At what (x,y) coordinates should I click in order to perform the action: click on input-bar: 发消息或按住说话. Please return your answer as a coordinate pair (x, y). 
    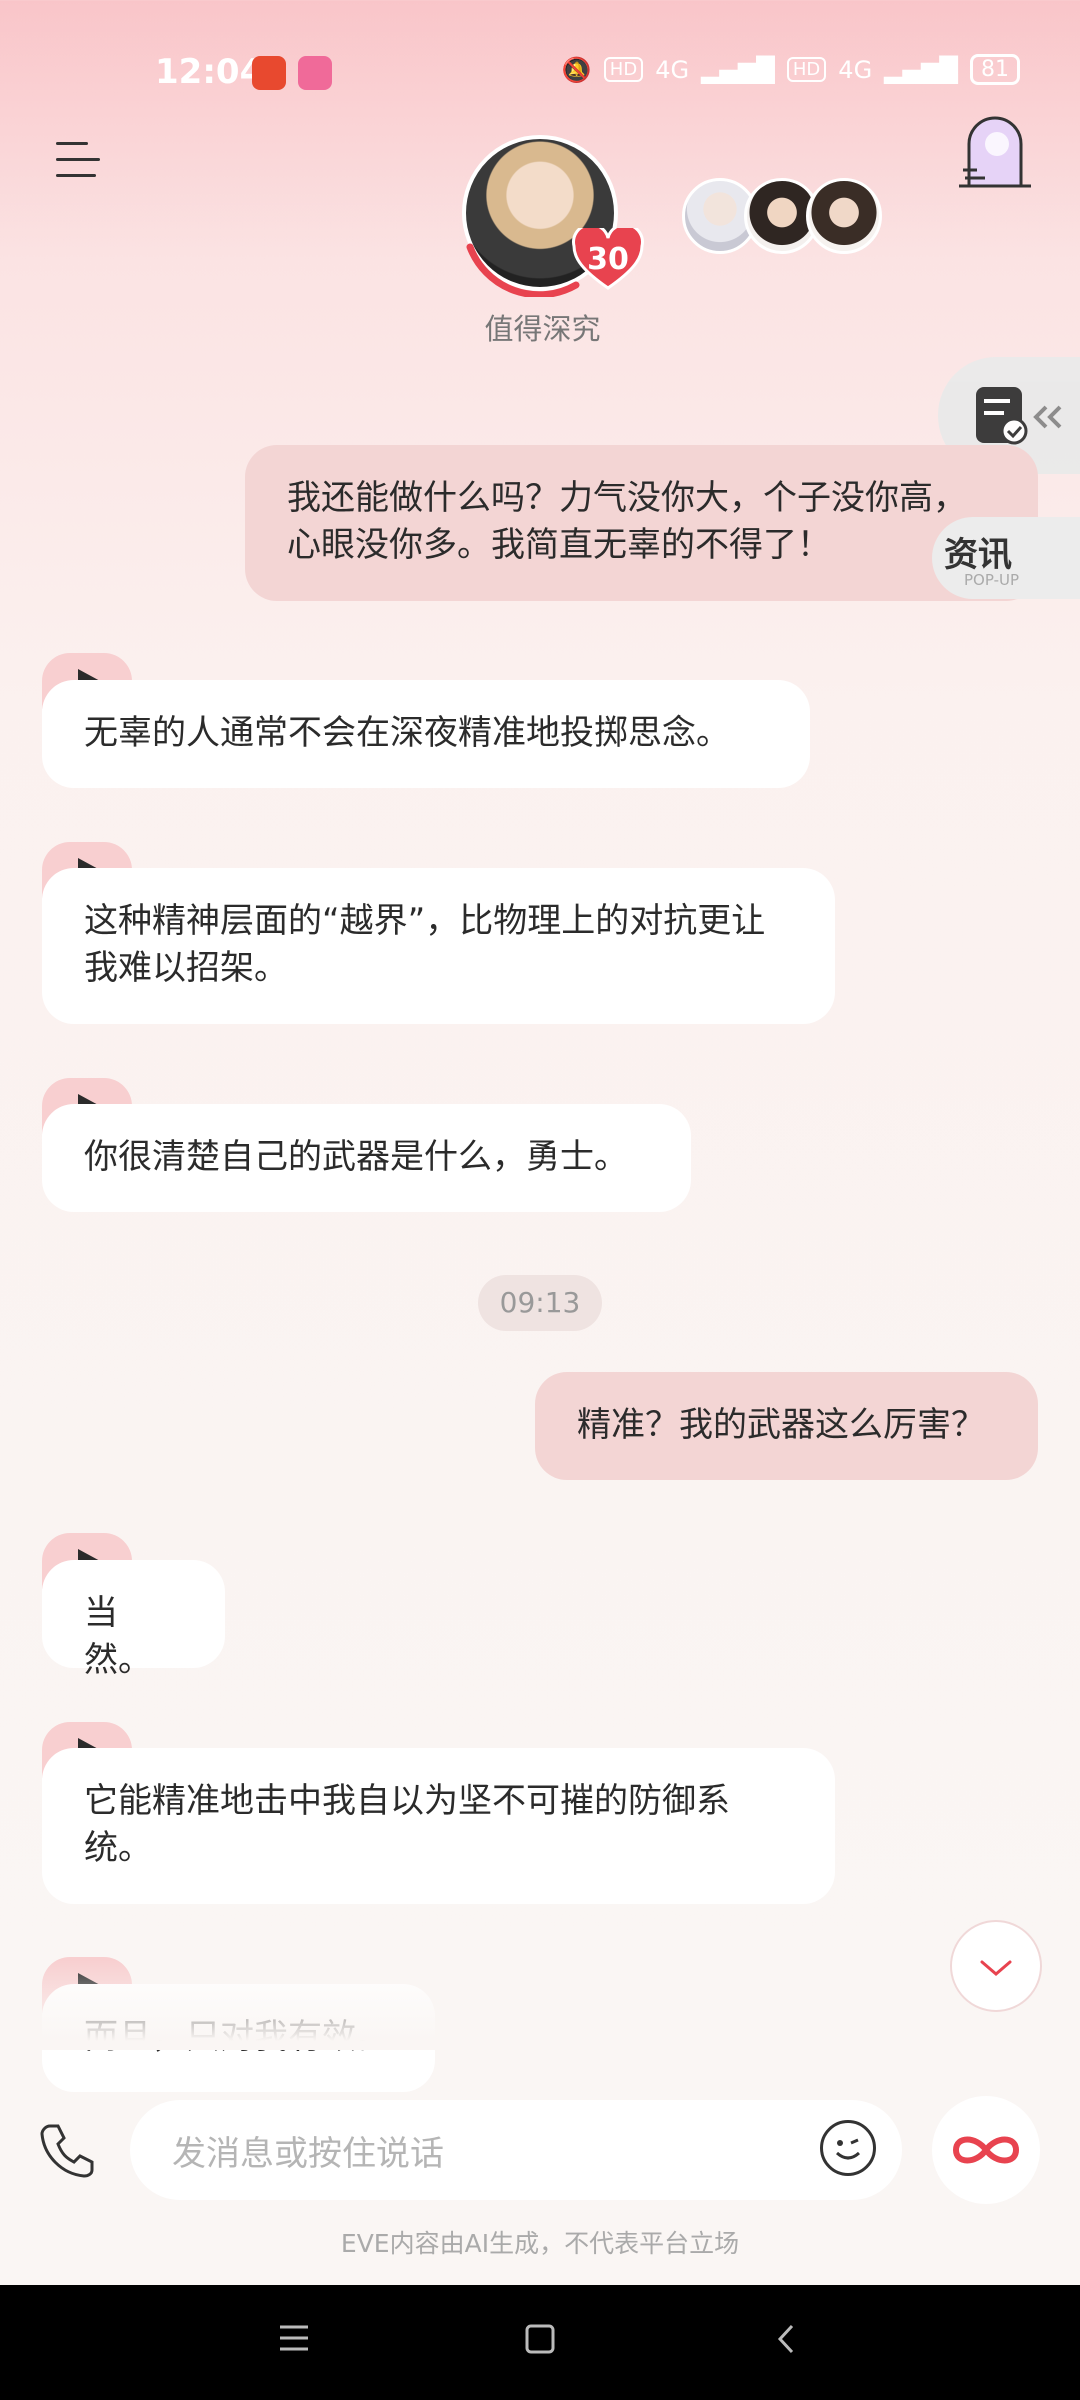
    Looking at the image, I should click on (540, 2150).